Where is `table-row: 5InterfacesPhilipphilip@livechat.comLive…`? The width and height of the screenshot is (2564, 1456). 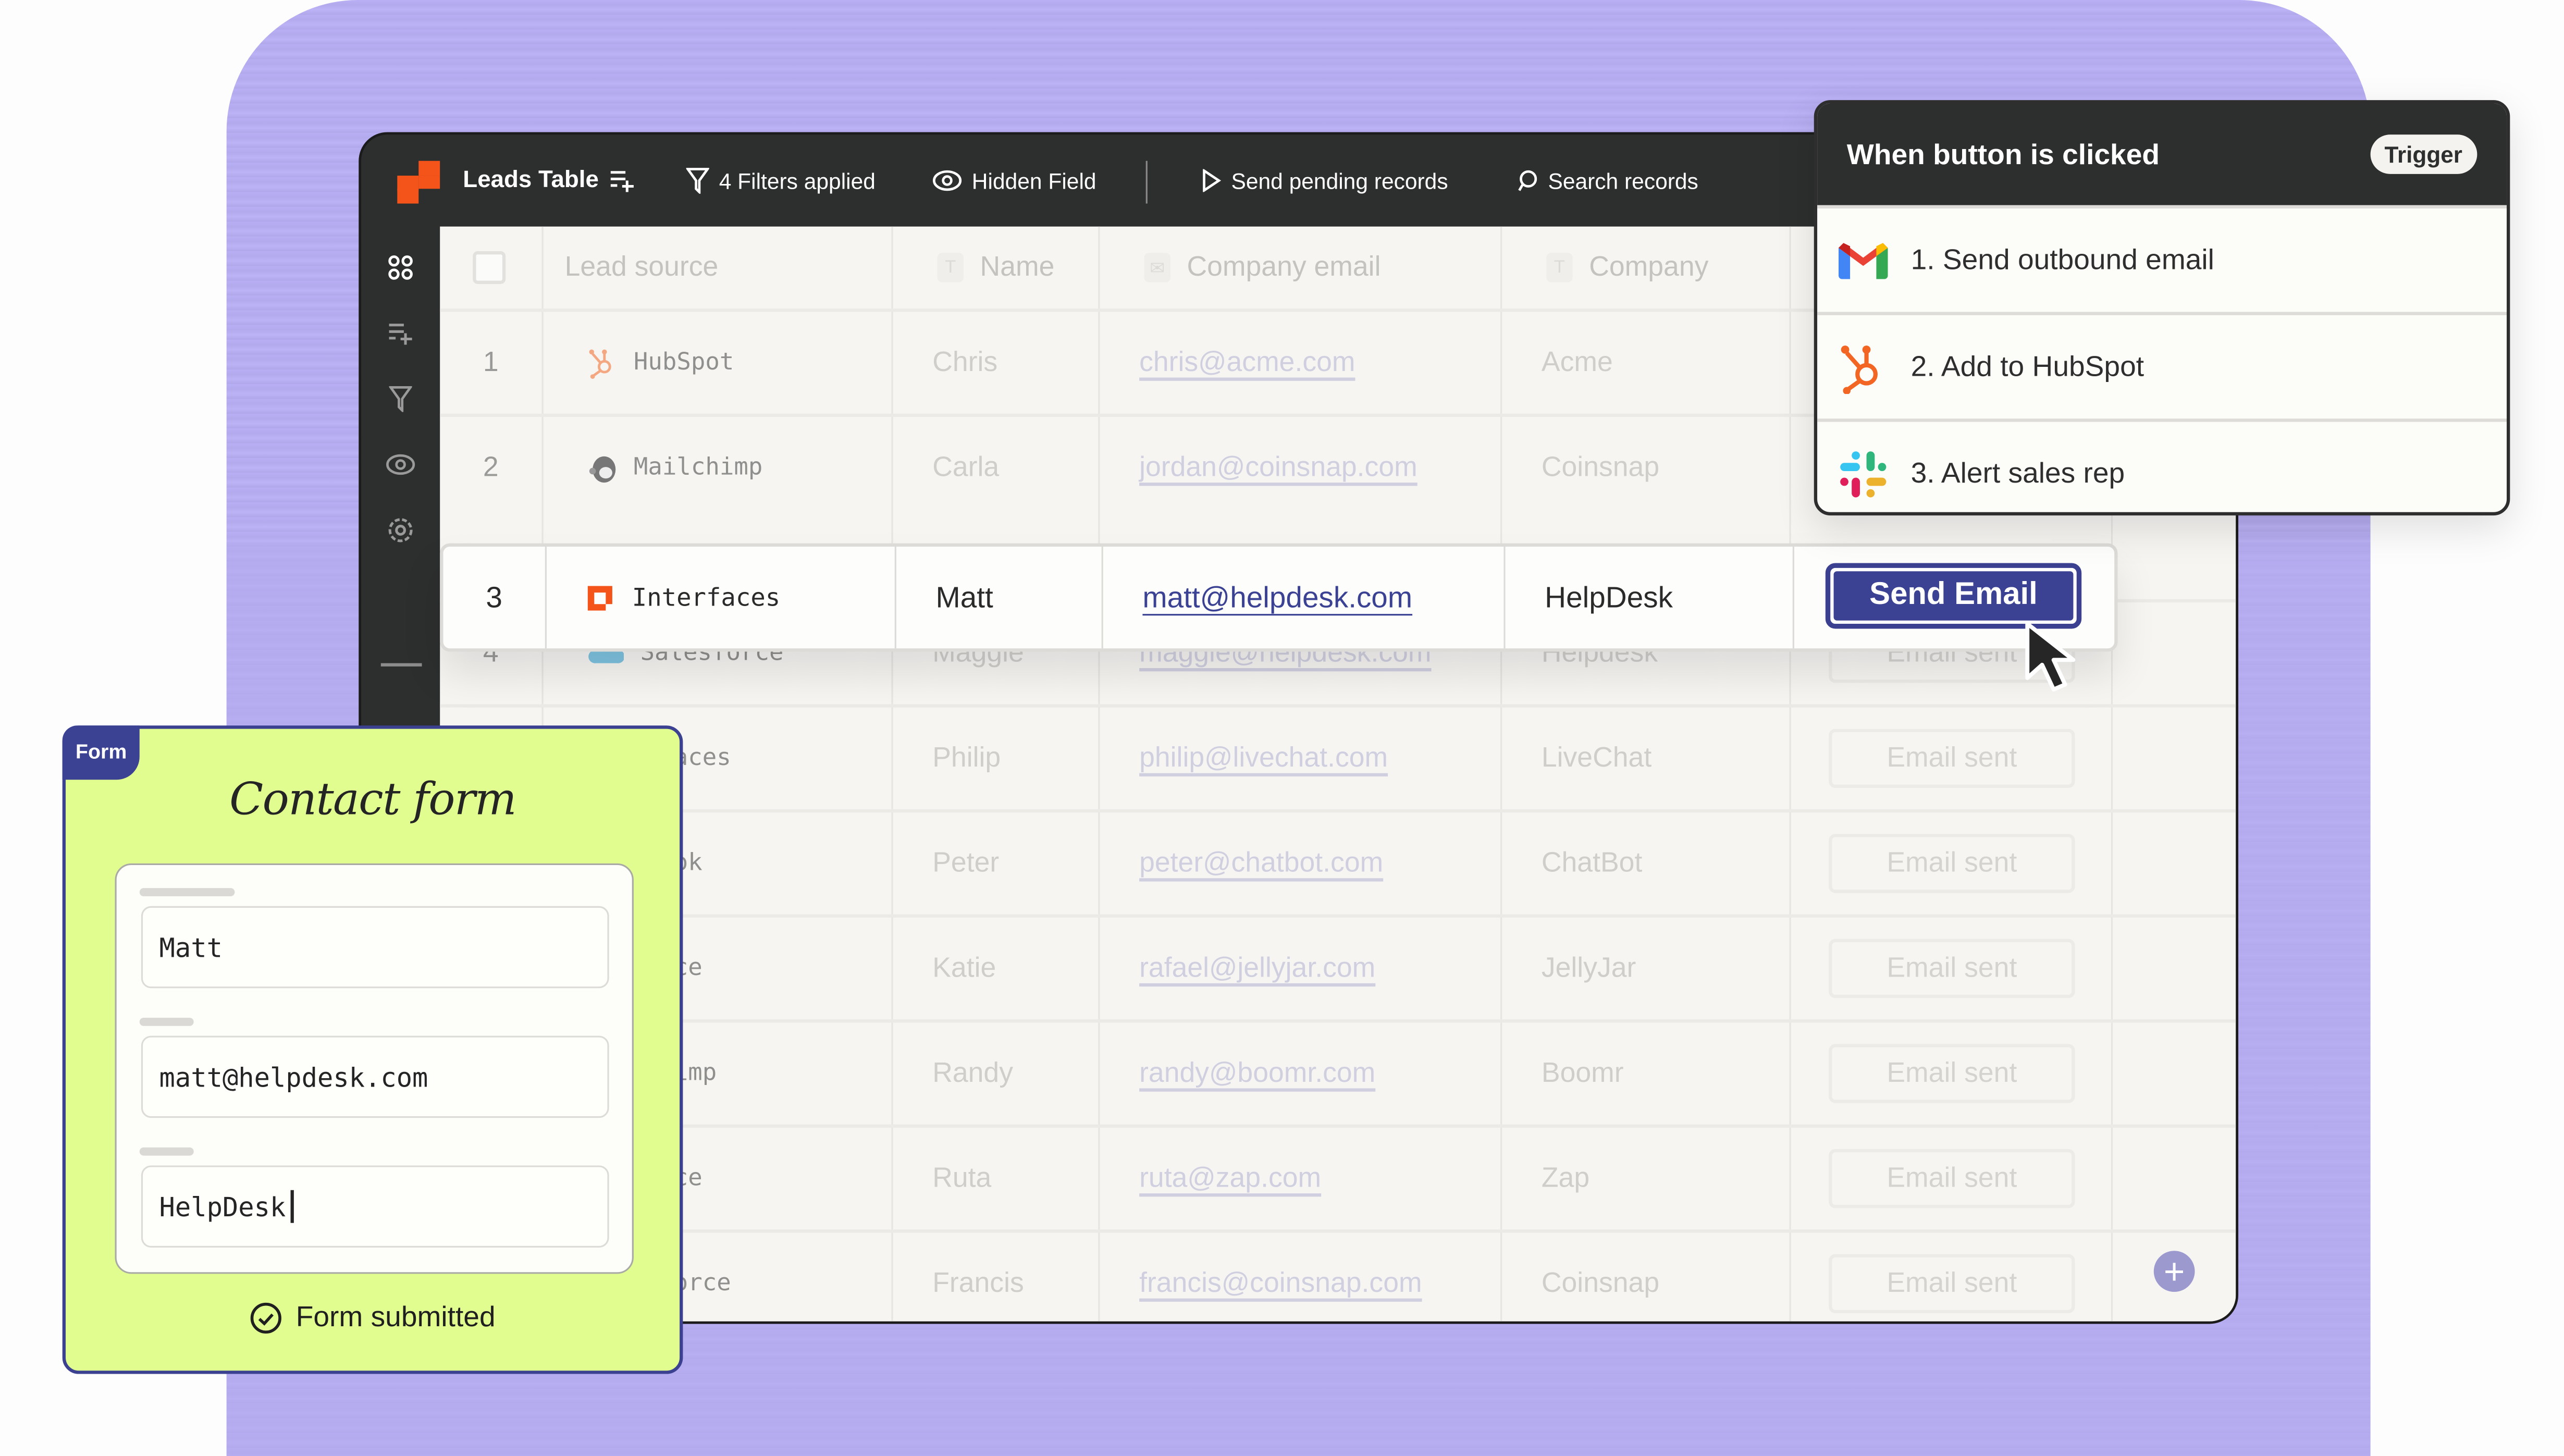
table-row: 5InterfacesPhilipphilip@livechat.comLive… is located at coordinates (1338, 758).